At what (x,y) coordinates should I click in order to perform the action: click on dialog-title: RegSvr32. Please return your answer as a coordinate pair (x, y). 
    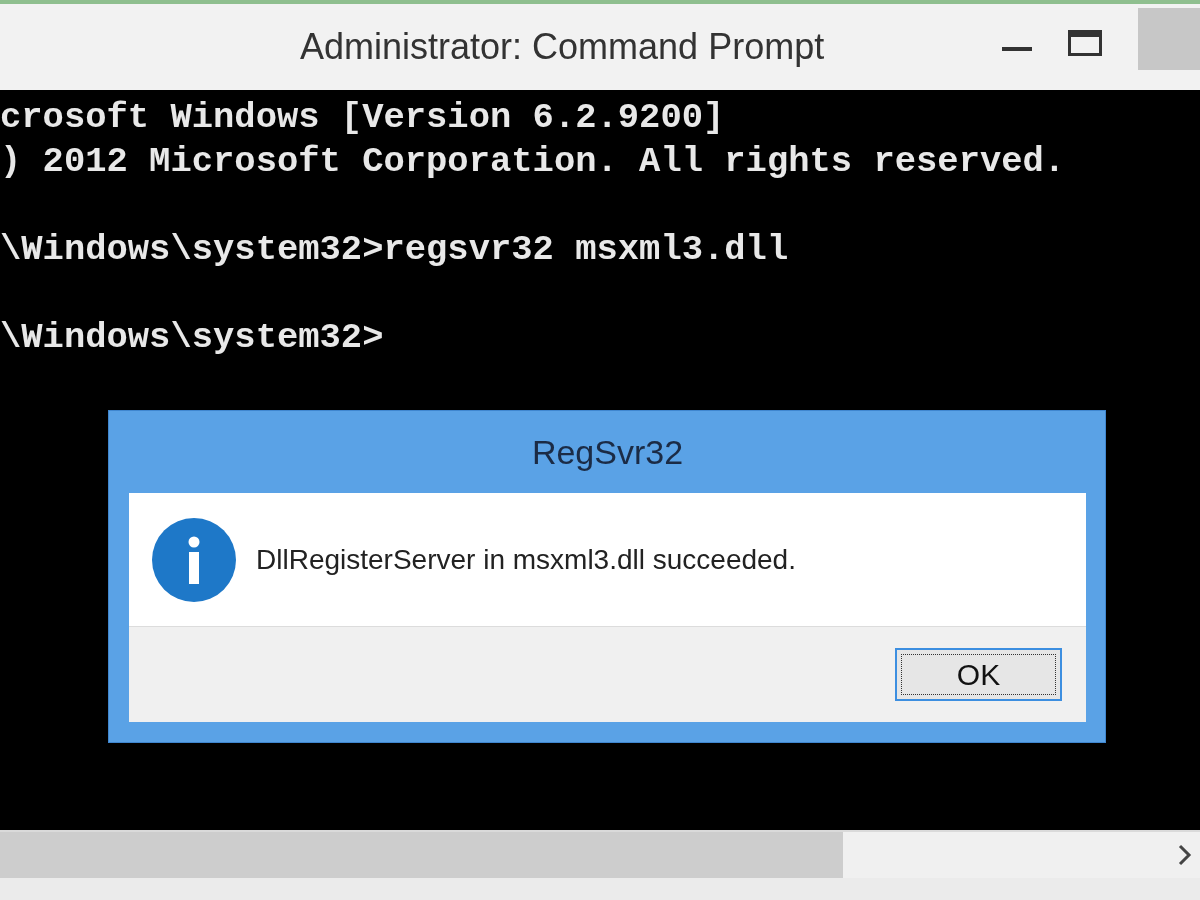
    Looking at the image, I should click on (607, 452).